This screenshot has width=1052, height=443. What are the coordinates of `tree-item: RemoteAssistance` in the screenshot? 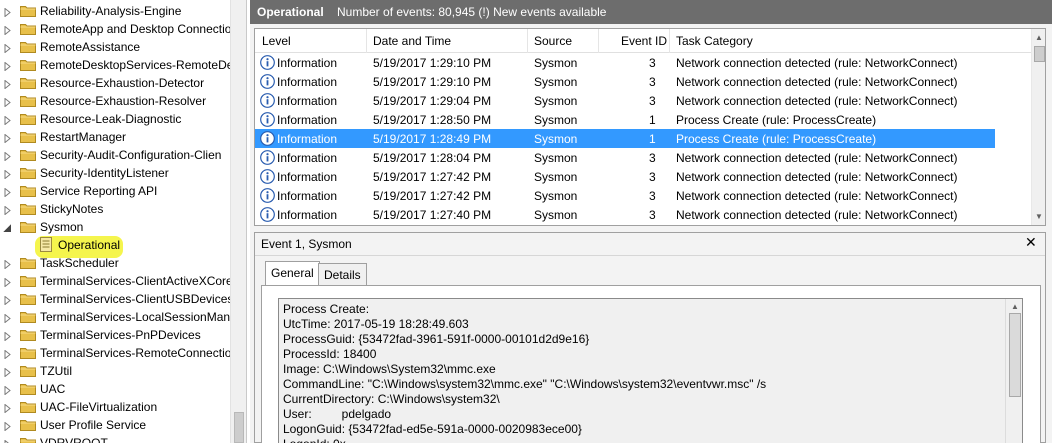 It's located at (115, 47).